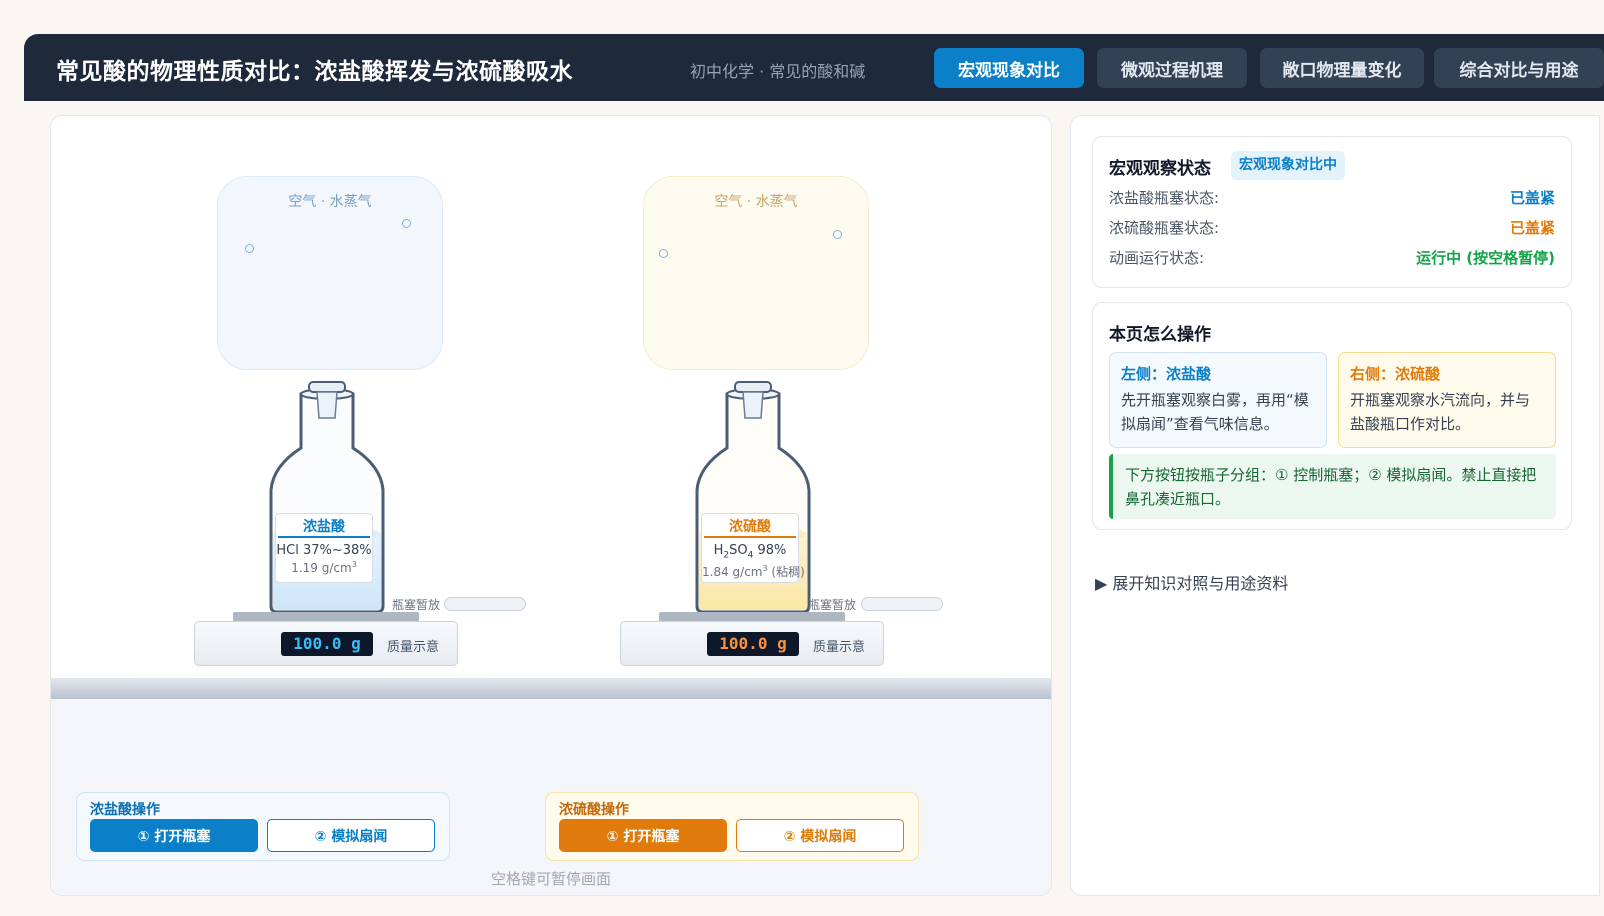  I want to click on status-row: 浓盐酸瓶塞状态: 已盖紧, so click(1332, 198).